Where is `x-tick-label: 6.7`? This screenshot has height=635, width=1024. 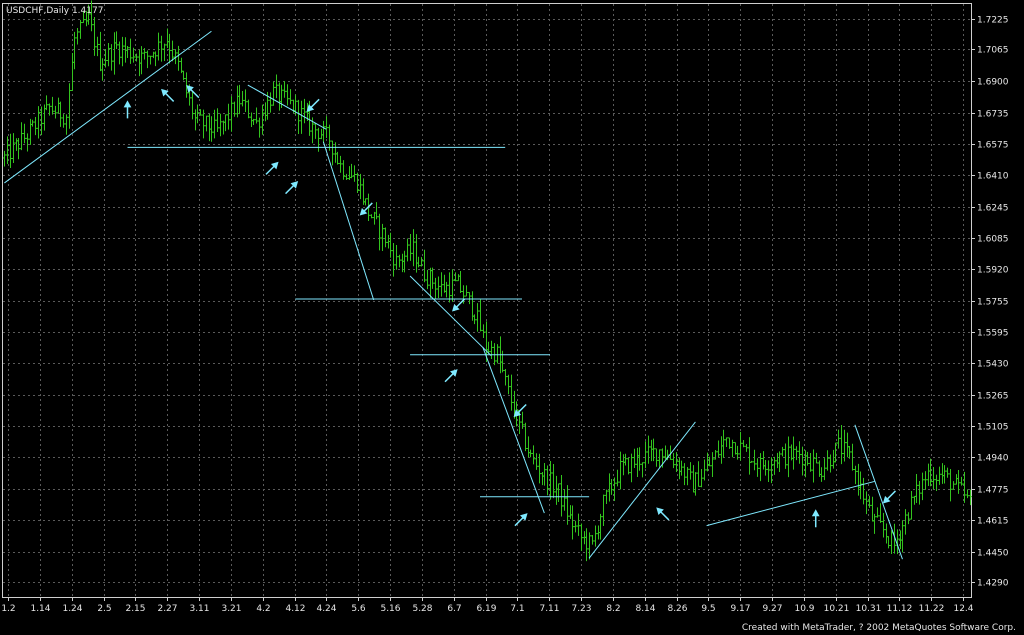
x-tick-label: 6.7 is located at coordinates (454, 609).